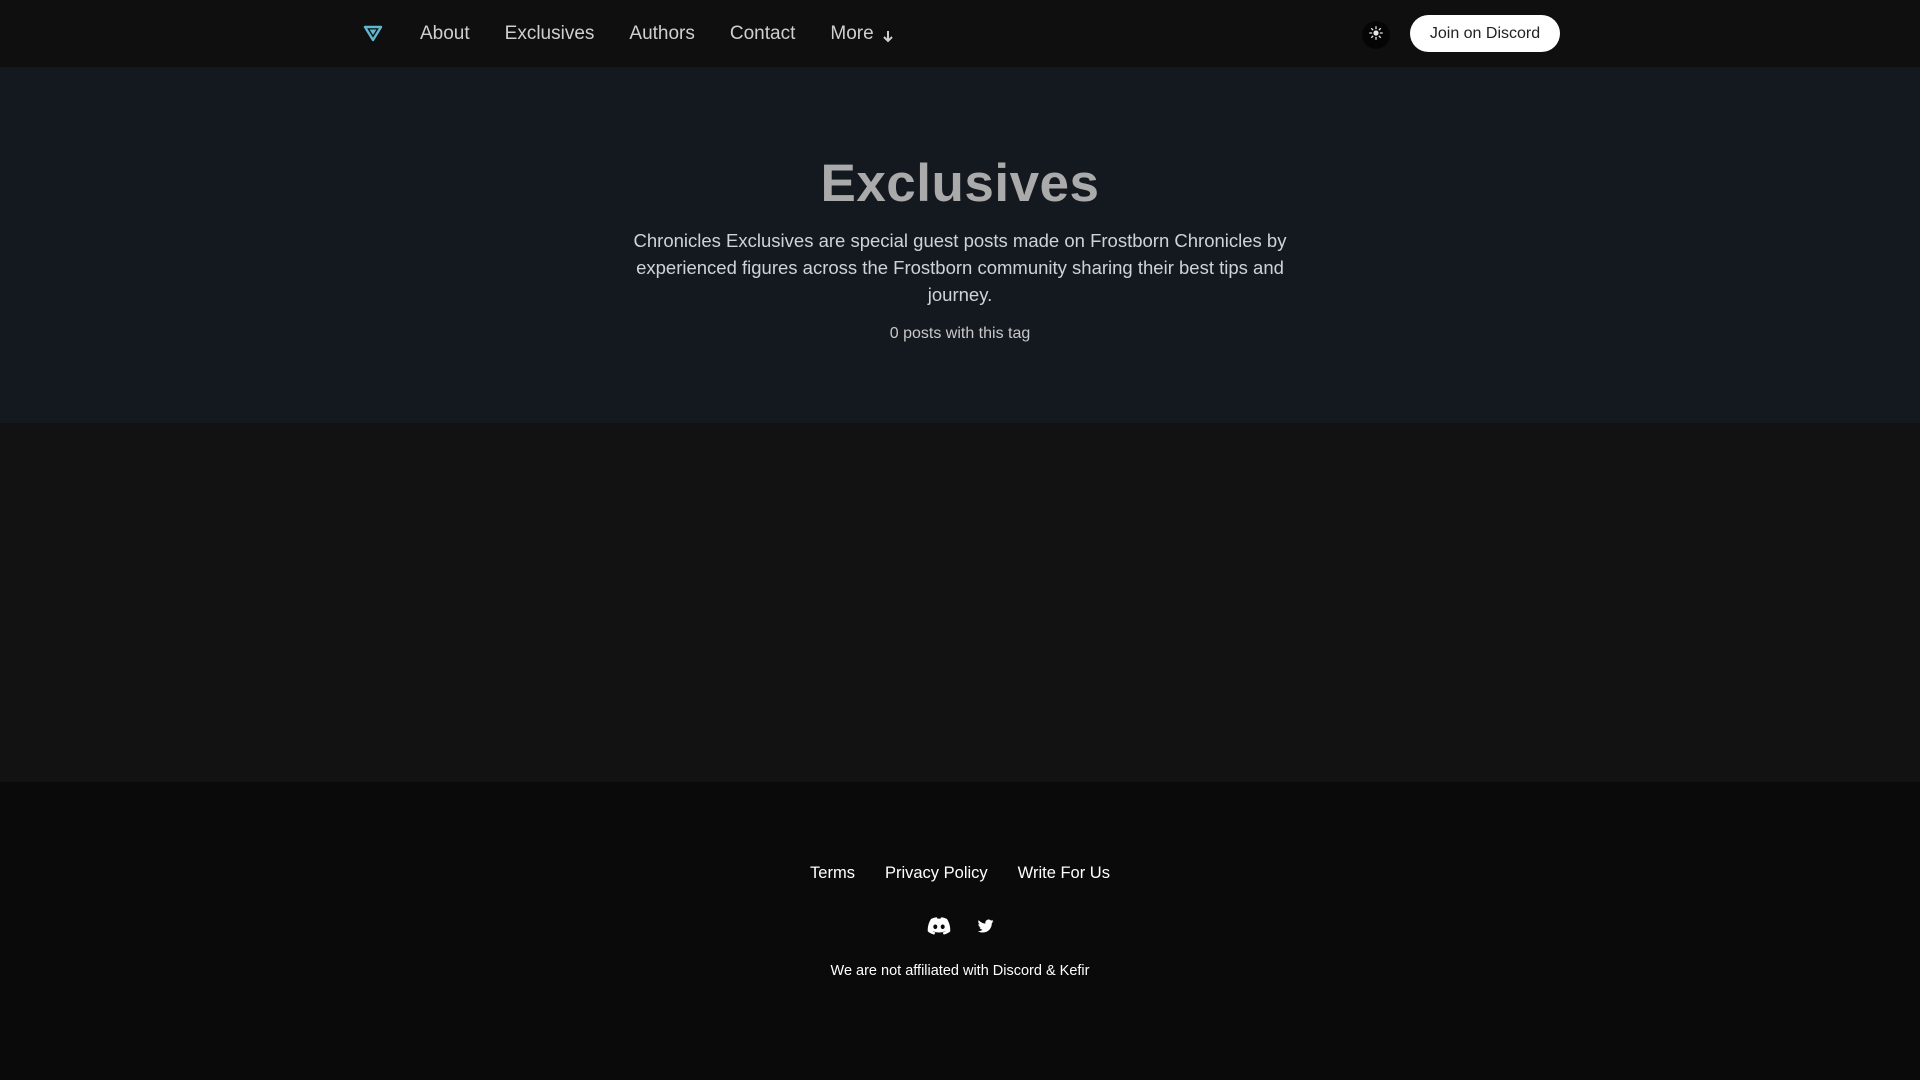 This screenshot has height=1080, width=1920. What do you see at coordinates (1485, 33) in the screenshot?
I see `join-discord-button: Join on Discord` at bounding box center [1485, 33].